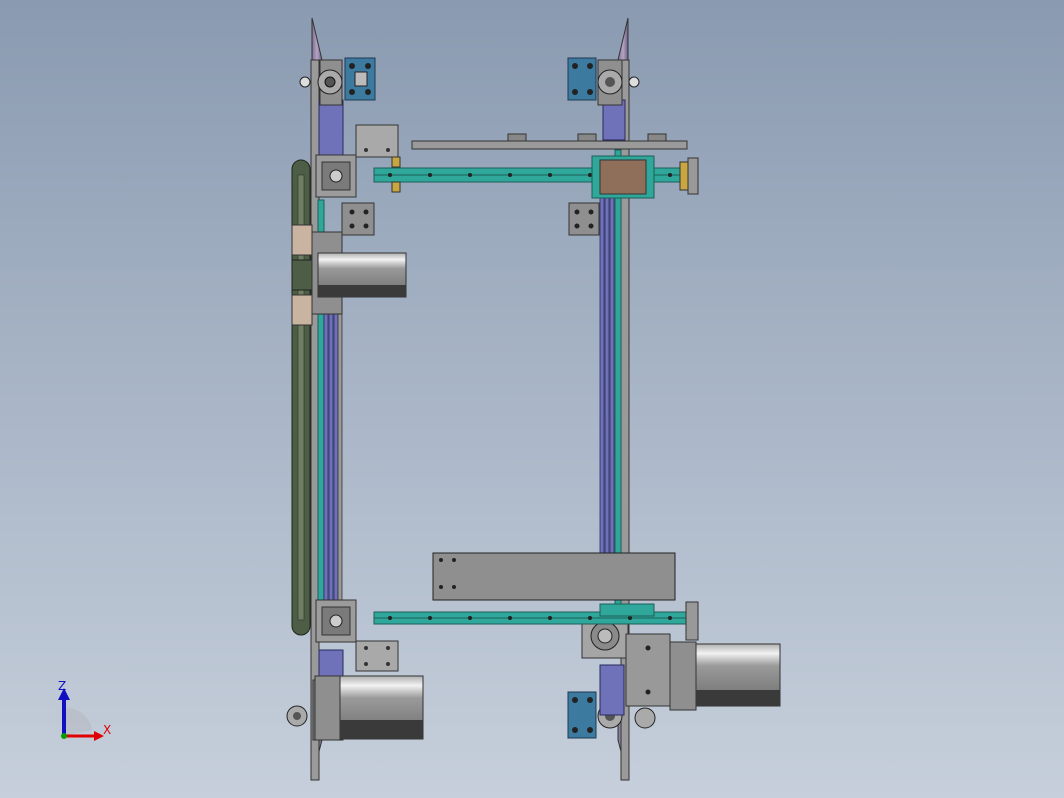  What do you see at coordinates (355, 399) in the screenshot?
I see `left-column` at bounding box center [355, 399].